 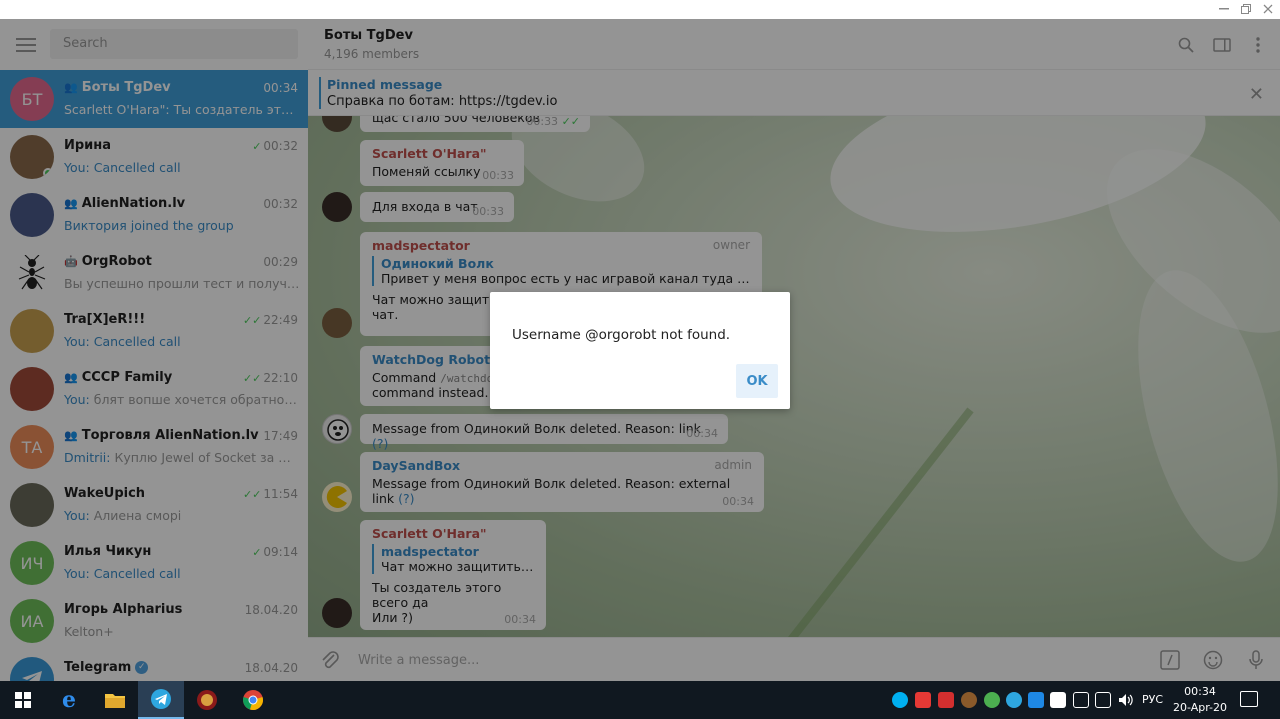 What do you see at coordinates (1125, 700) in the screenshot?
I see `volume-icon` at bounding box center [1125, 700].